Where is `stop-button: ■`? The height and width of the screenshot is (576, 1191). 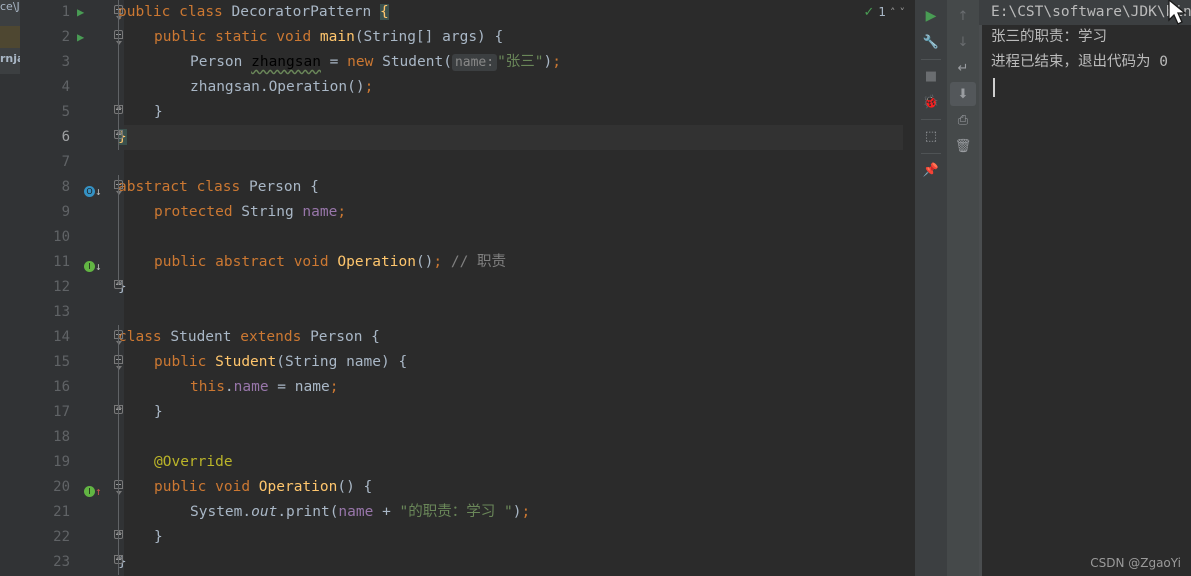 stop-button: ■ is located at coordinates (931, 76).